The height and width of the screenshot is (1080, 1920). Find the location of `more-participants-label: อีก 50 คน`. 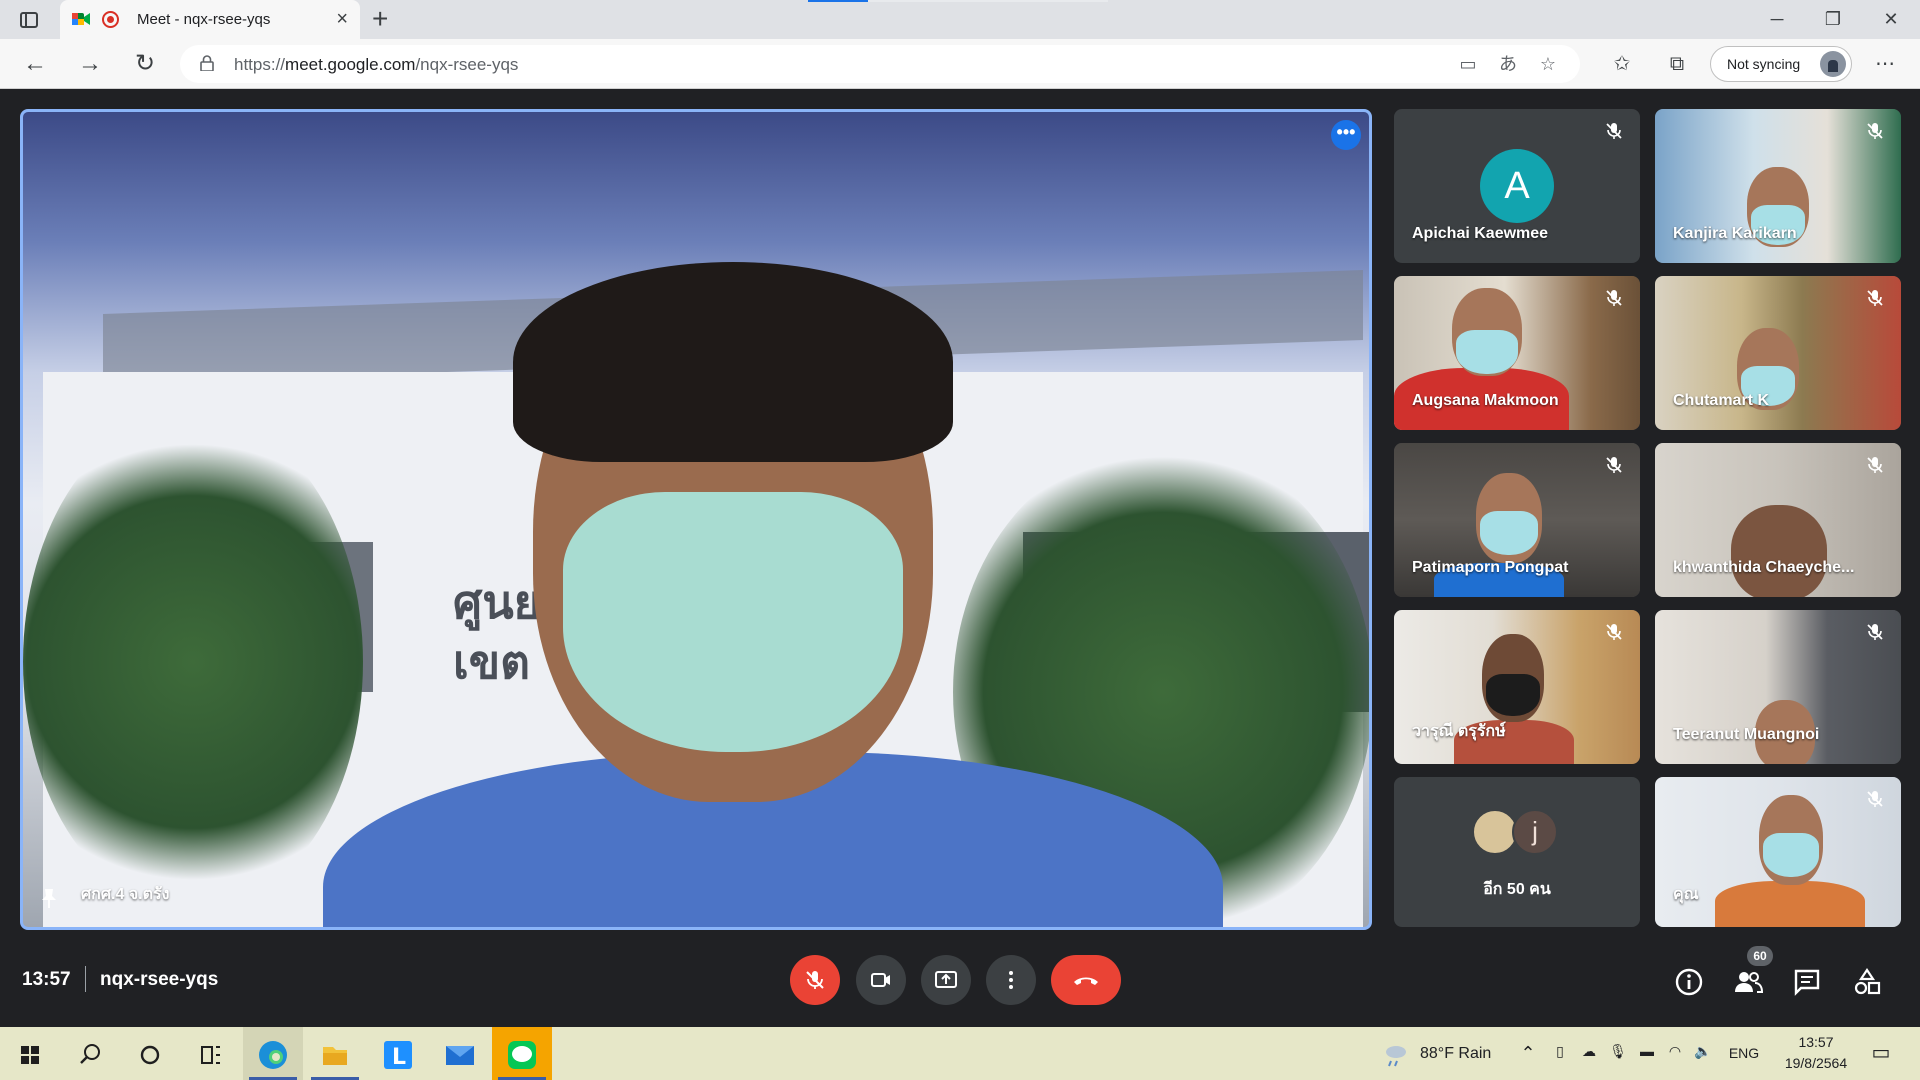

more-participants-label: อีก 50 คน is located at coordinates (1517, 889).